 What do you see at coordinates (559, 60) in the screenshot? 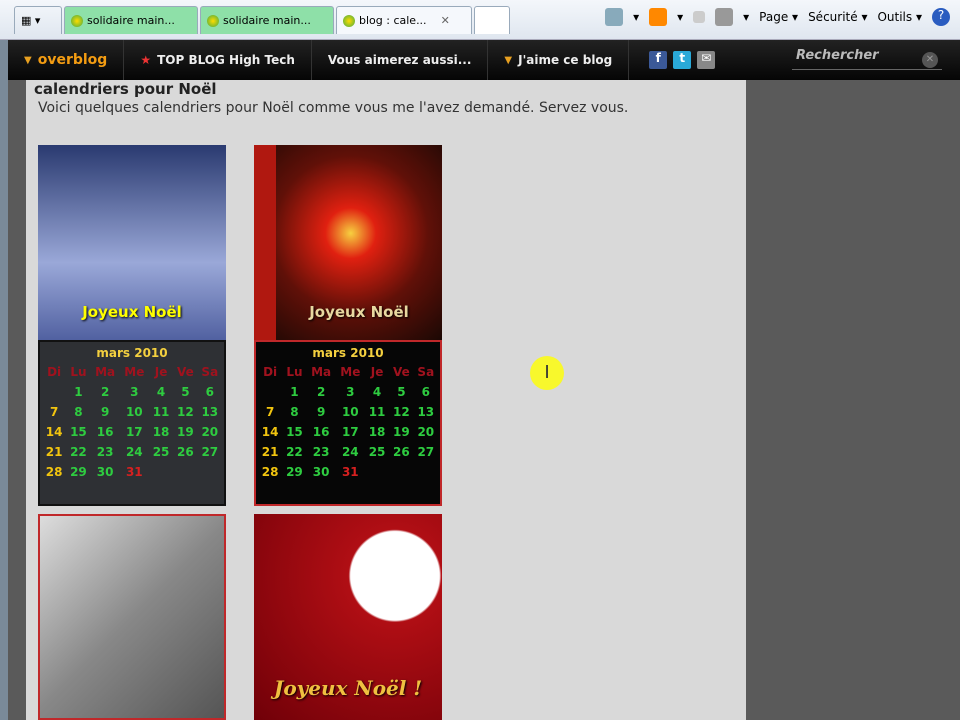
I see `nav-jaime: ▼ J'aime ce blog` at bounding box center [559, 60].